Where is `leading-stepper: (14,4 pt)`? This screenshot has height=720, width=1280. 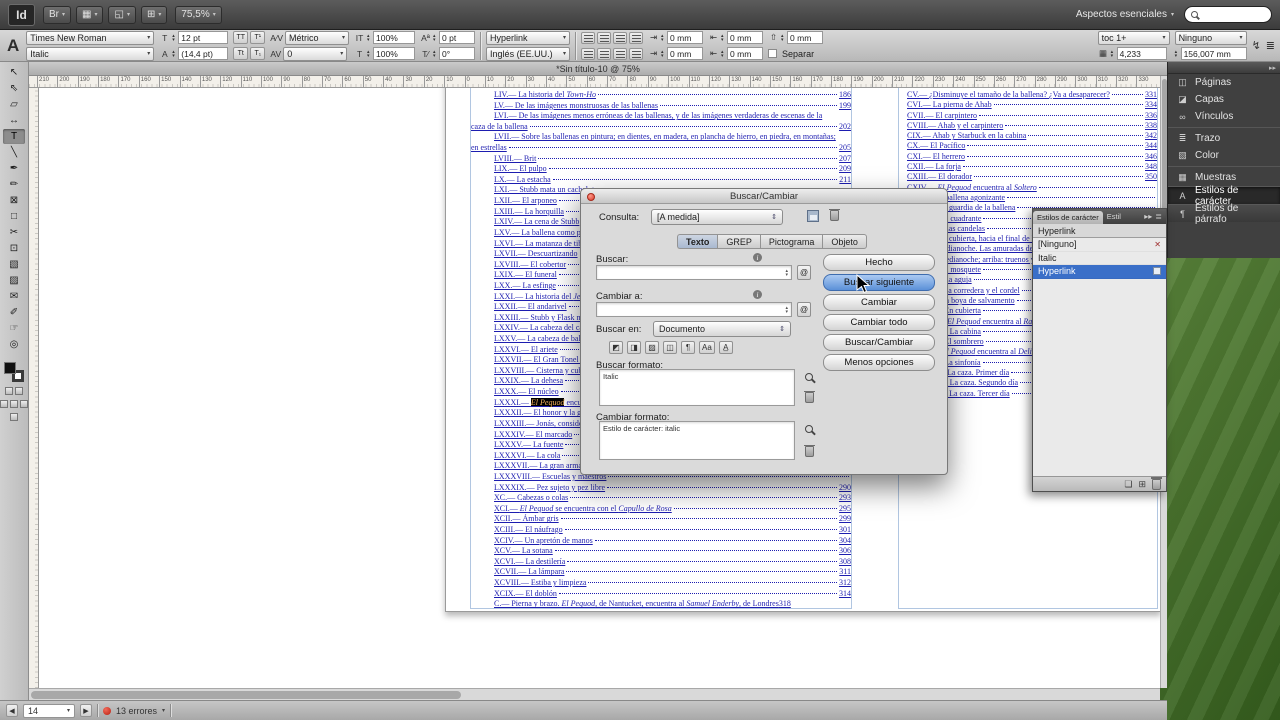
leading-stepper: (14,4 pt) is located at coordinates (200, 54).